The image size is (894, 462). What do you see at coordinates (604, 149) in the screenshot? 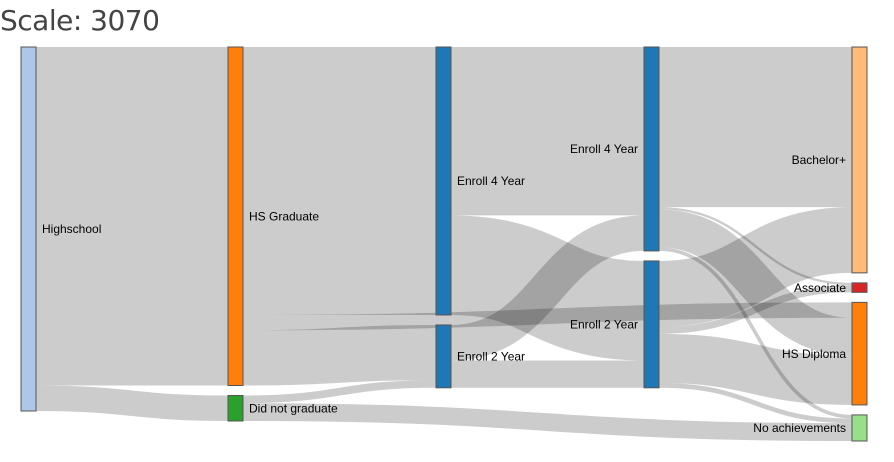
I see `node-label-e4b: Enroll 4 Year` at bounding box center [604, 149].